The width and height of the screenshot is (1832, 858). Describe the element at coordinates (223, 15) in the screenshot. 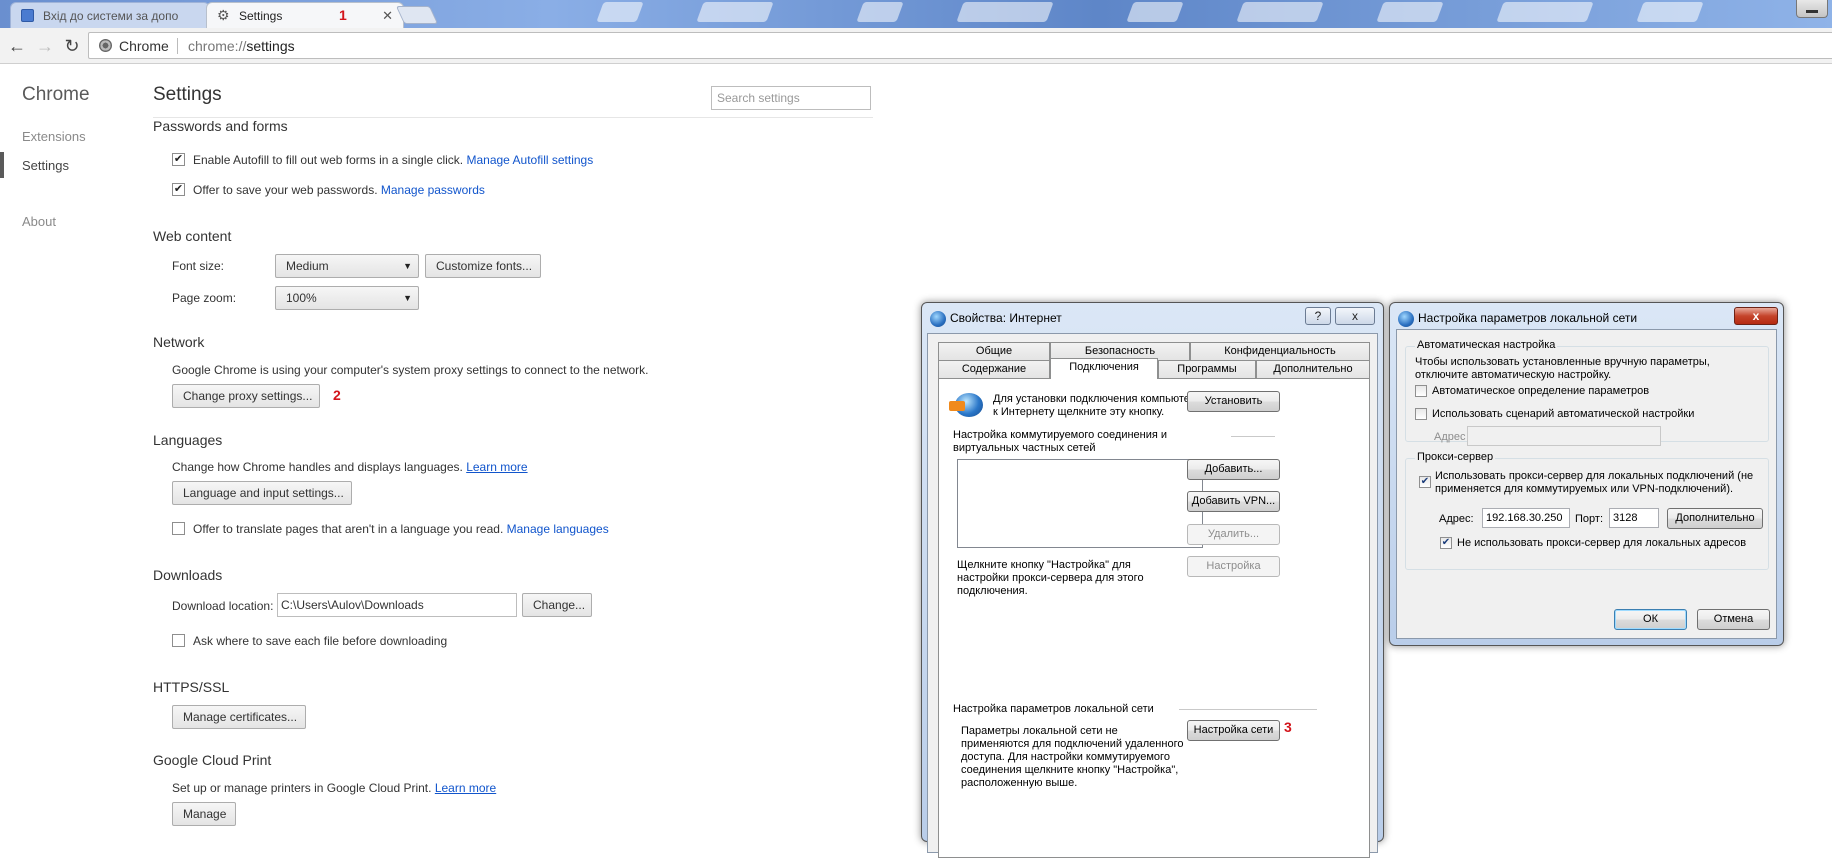

I see `gear-icon: ⚙` at that location.